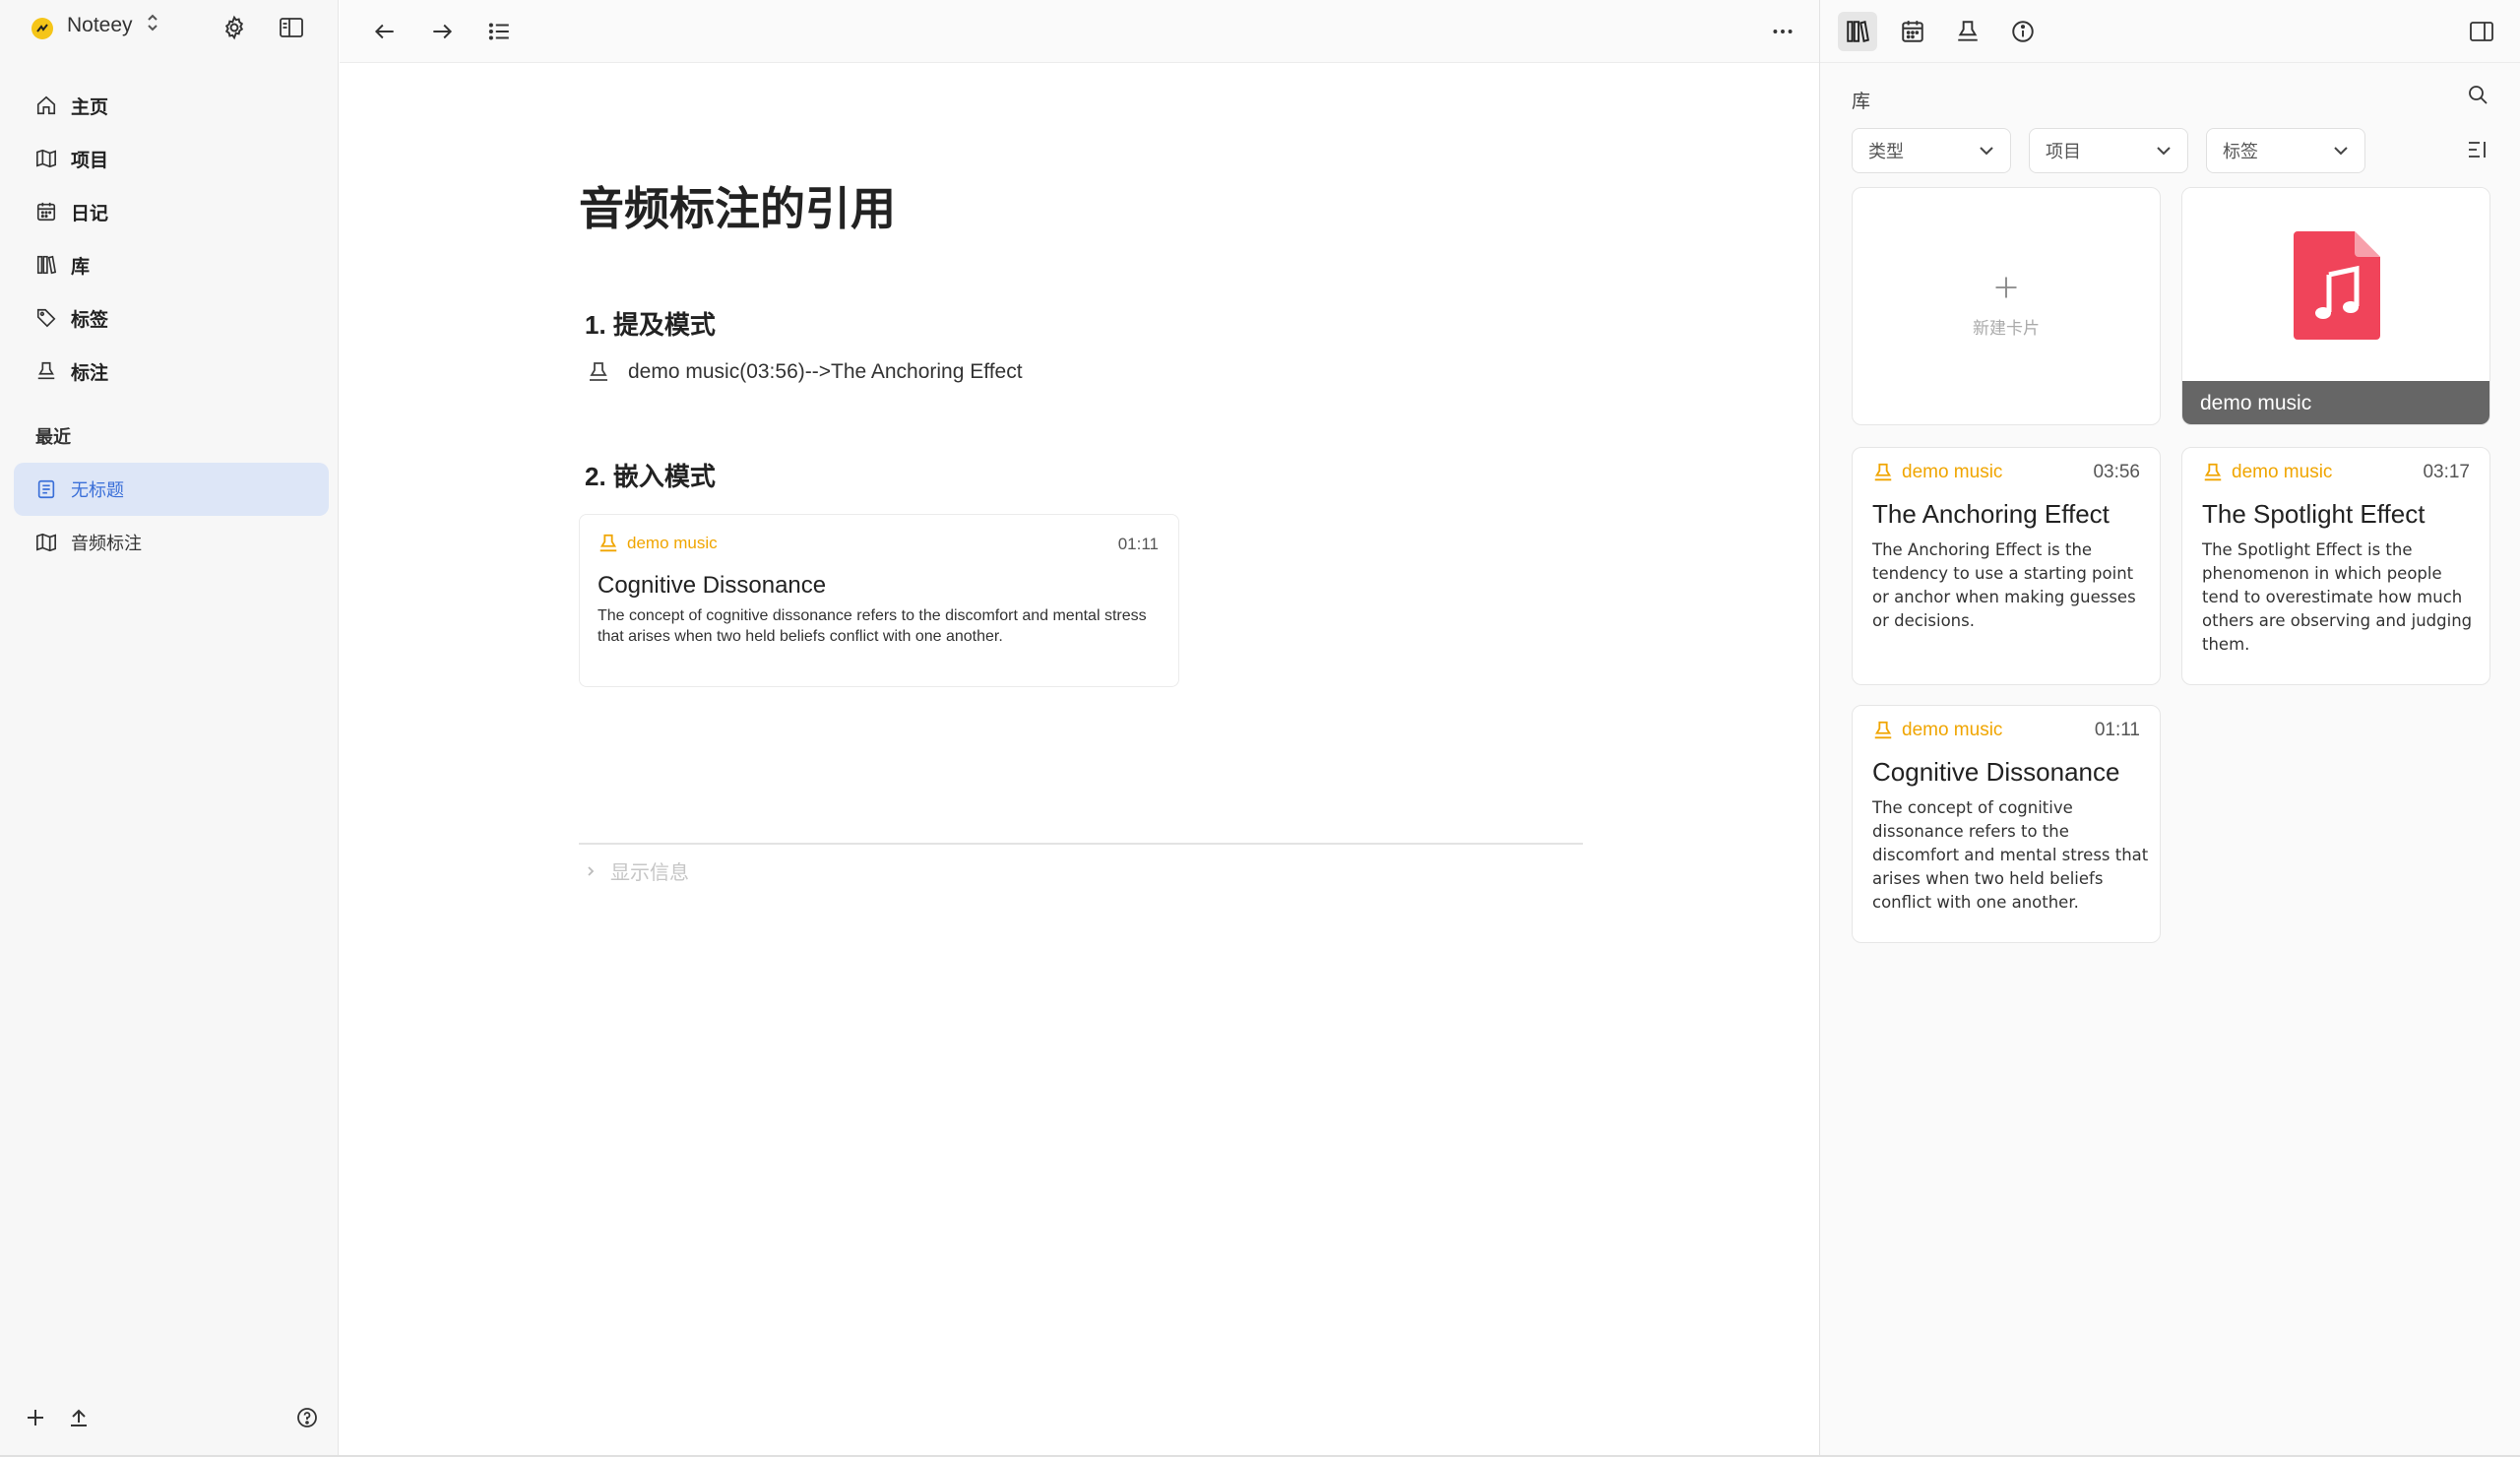 This screenshot has height=1457, width=2520. I want to click on nav-item-tags: 标签, so click(171, 318).